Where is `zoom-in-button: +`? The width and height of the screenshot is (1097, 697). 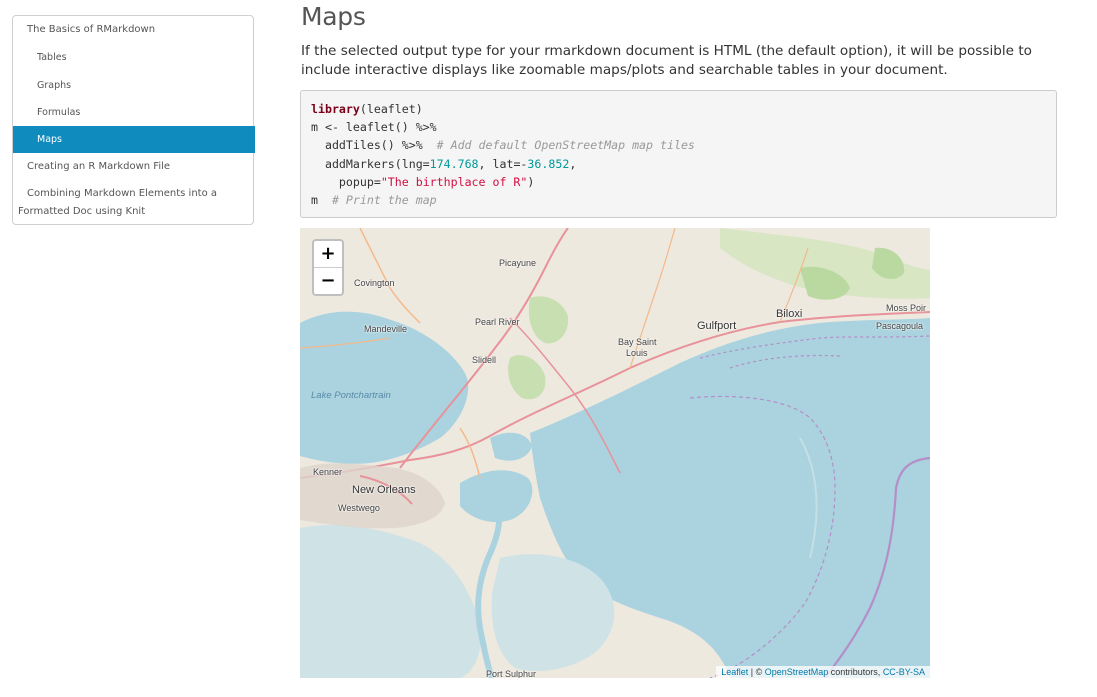
zoom-in-button: + is located at coordinates (328, 254).